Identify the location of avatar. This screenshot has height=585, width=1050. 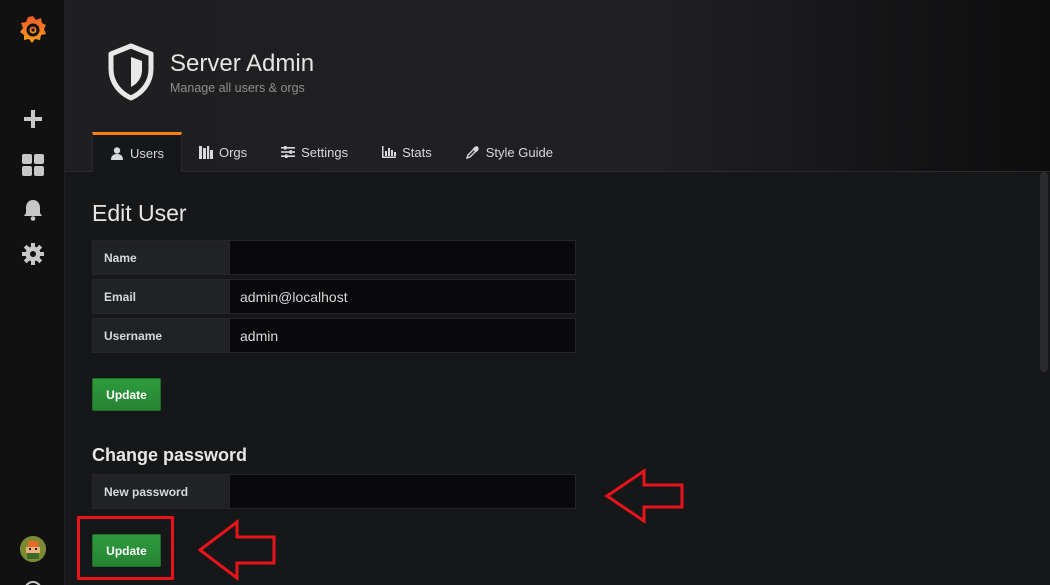
(32, 549).